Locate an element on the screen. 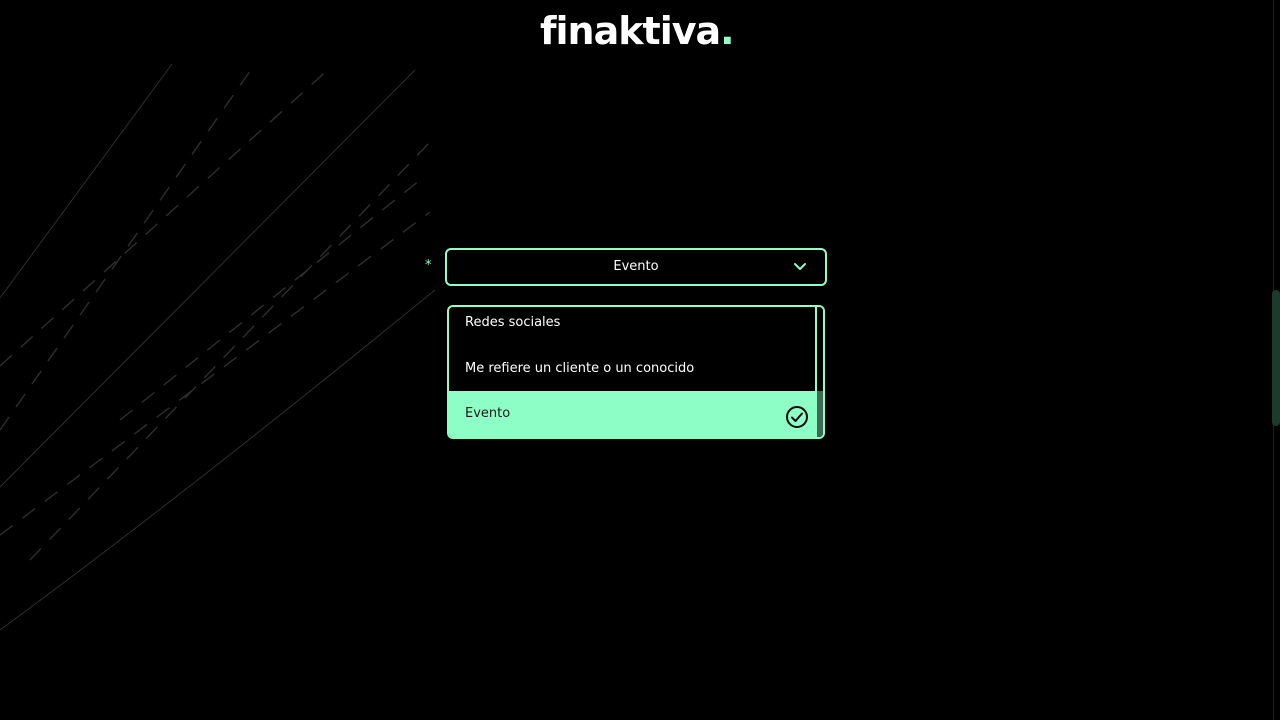  option-redes-sociales: Redes sociales is located at coordinates (632, 330).